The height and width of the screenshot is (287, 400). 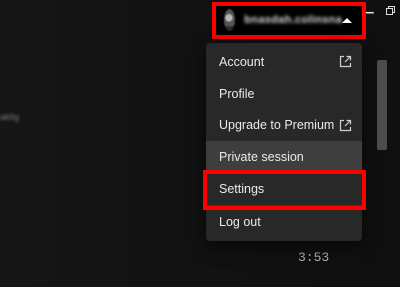 I want to click on track-duration: 3:53, so click(x=314, y=257).